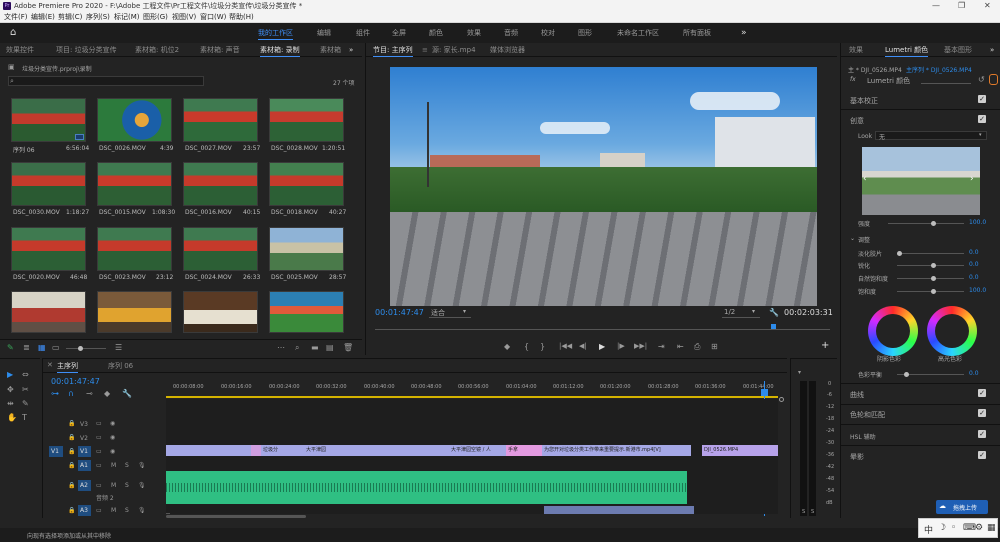  Describe the element at coordinates (84, 451) in the screenshot. I see `track-target-v1: V1` at that location.